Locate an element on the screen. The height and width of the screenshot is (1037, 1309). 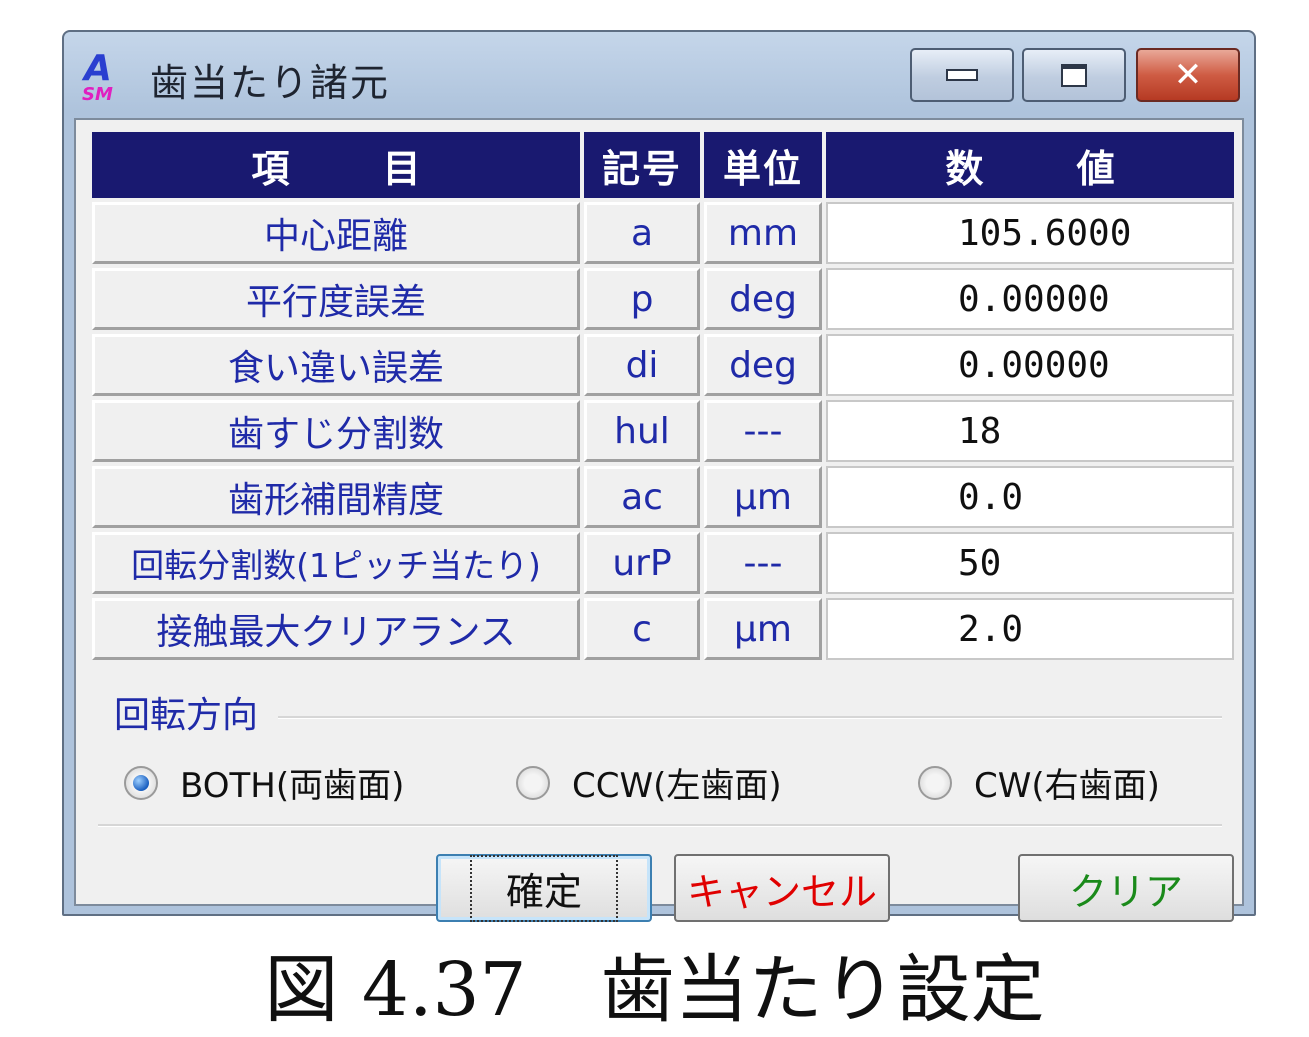
center-distance-input: 105.6000 is located at coordinates (1030, 233).